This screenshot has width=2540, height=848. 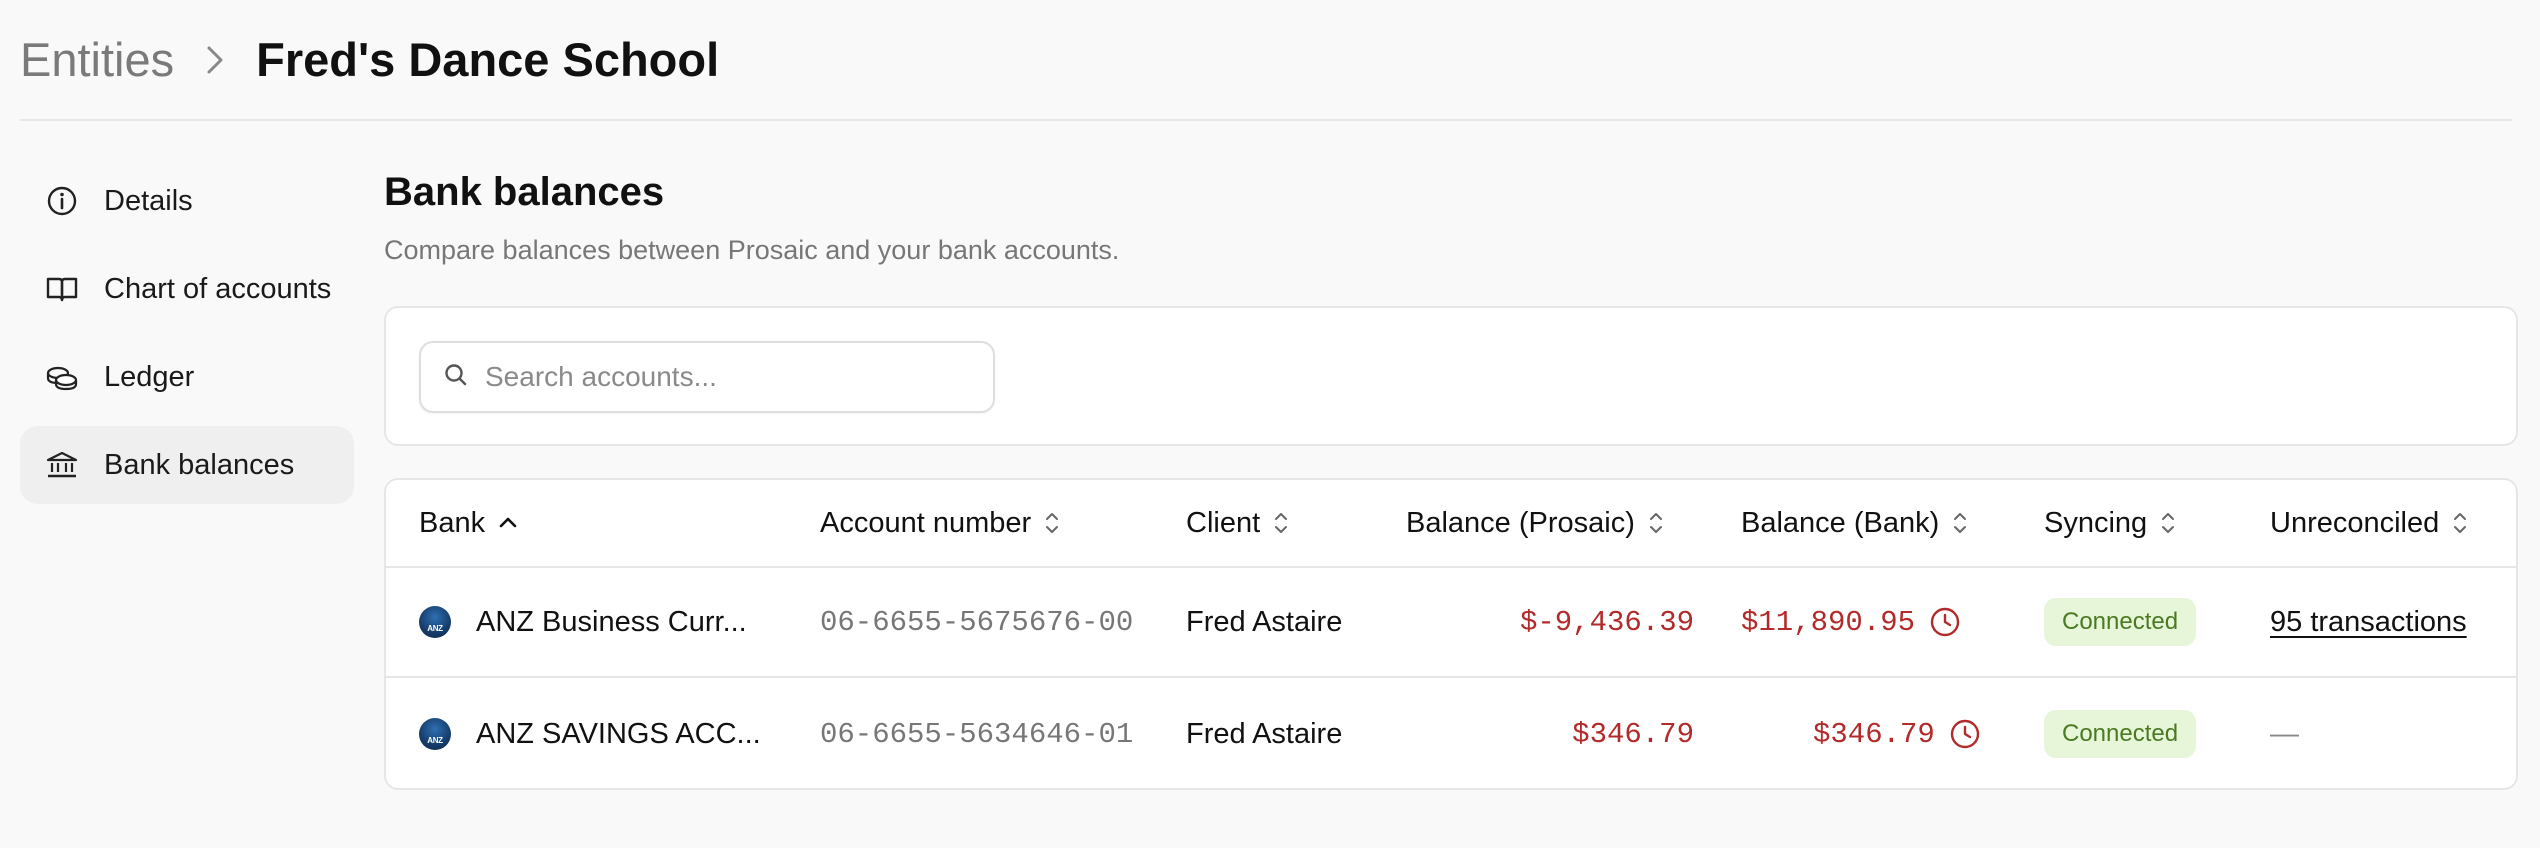 I want to click on sidebar-item-chart-of-accounts: Chart of accounts, so click(x=187, y=289).